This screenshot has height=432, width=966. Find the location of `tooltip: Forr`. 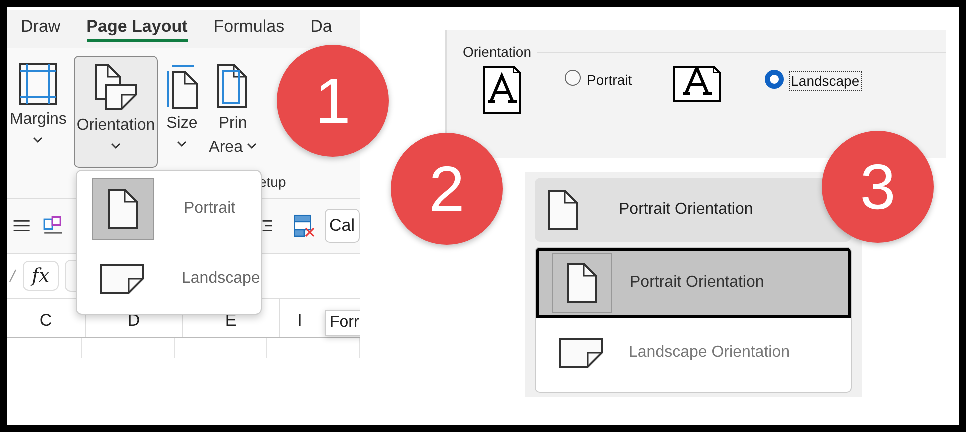

tooltip: Forr is located at coordinates (342, 323).